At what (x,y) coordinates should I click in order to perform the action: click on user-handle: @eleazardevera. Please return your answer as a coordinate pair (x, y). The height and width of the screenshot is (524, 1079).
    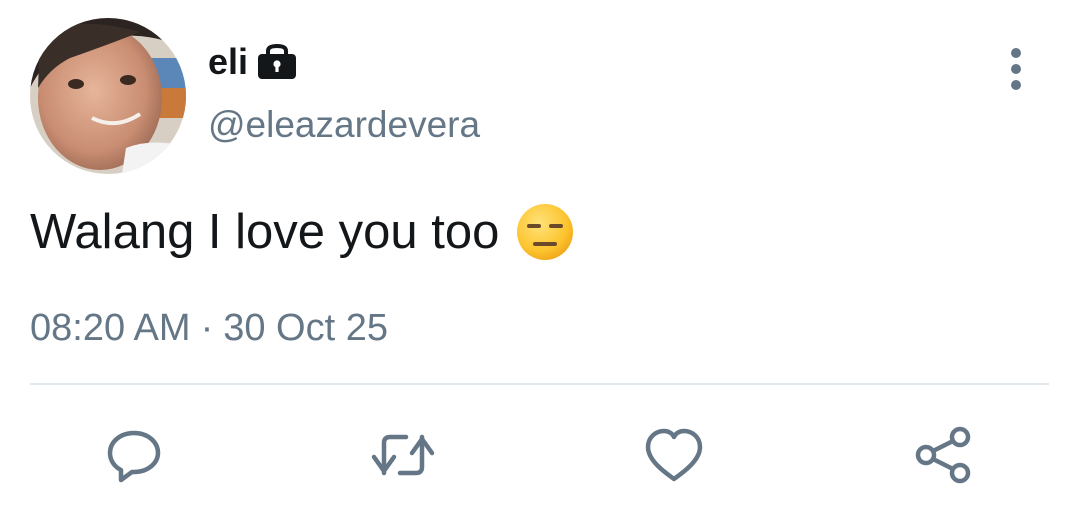
    Looking at the image, I should click on (344, 125).